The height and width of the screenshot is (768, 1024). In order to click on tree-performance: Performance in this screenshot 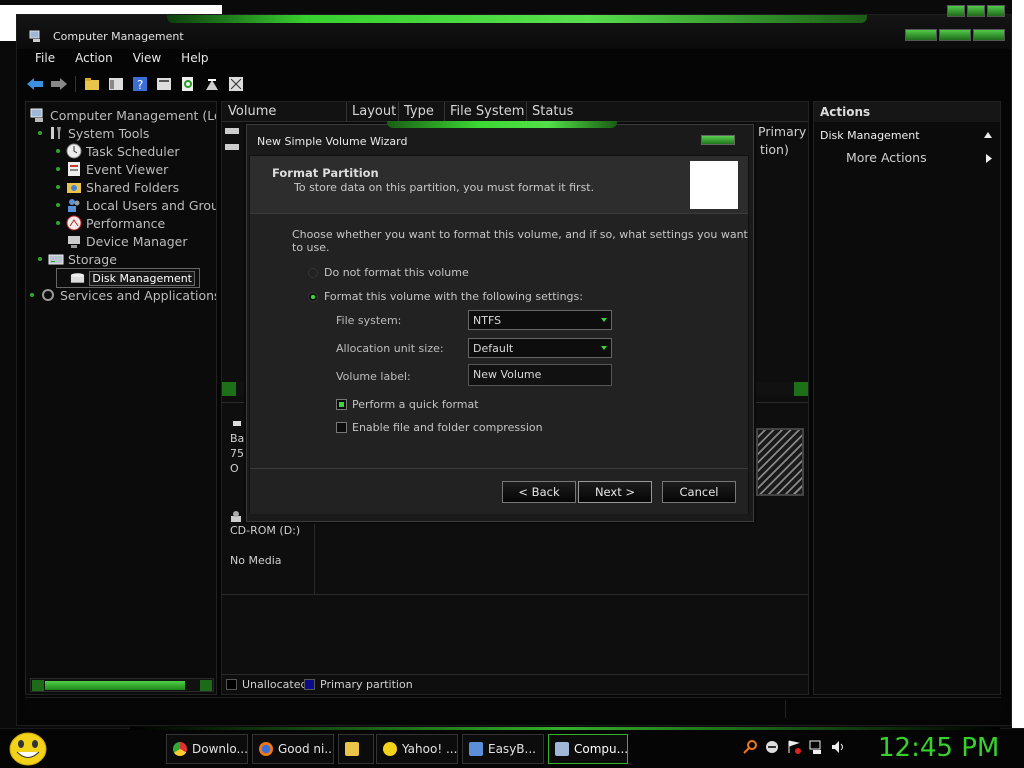, I will do `click(110, 223)`.